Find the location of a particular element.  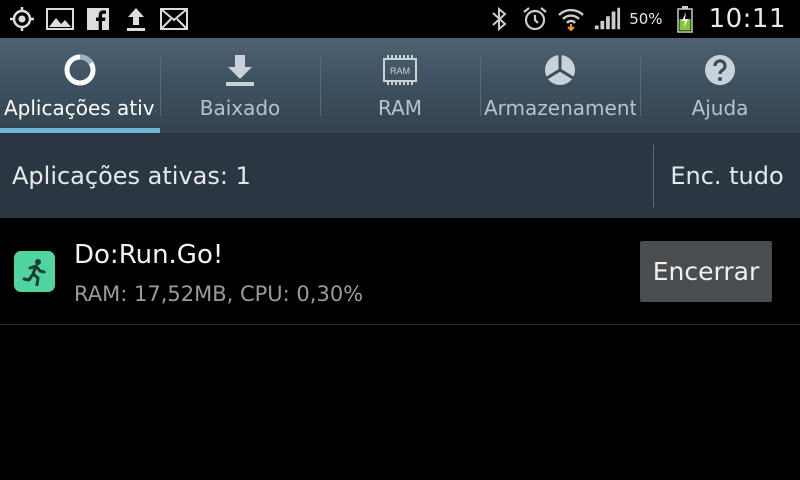

app-name: Do:Run.Go! is located at coordinates (149, 255).